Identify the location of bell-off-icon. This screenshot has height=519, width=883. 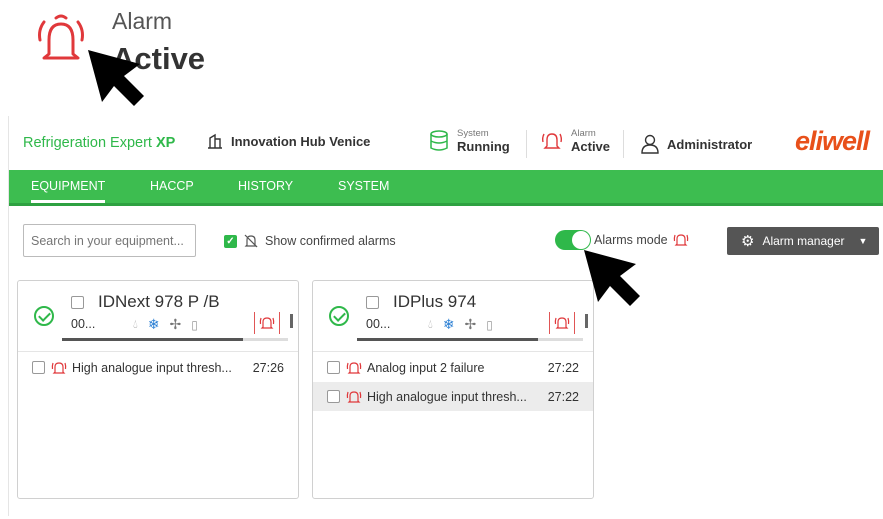
(251, 241).